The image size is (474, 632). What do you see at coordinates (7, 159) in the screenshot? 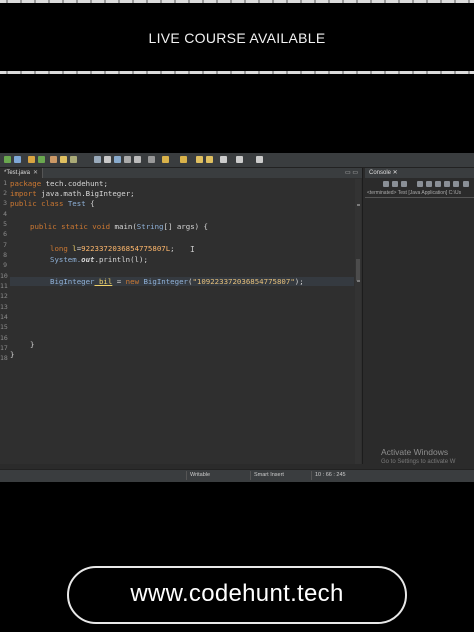
I see `new-icon` at bounding box center [7, 159].